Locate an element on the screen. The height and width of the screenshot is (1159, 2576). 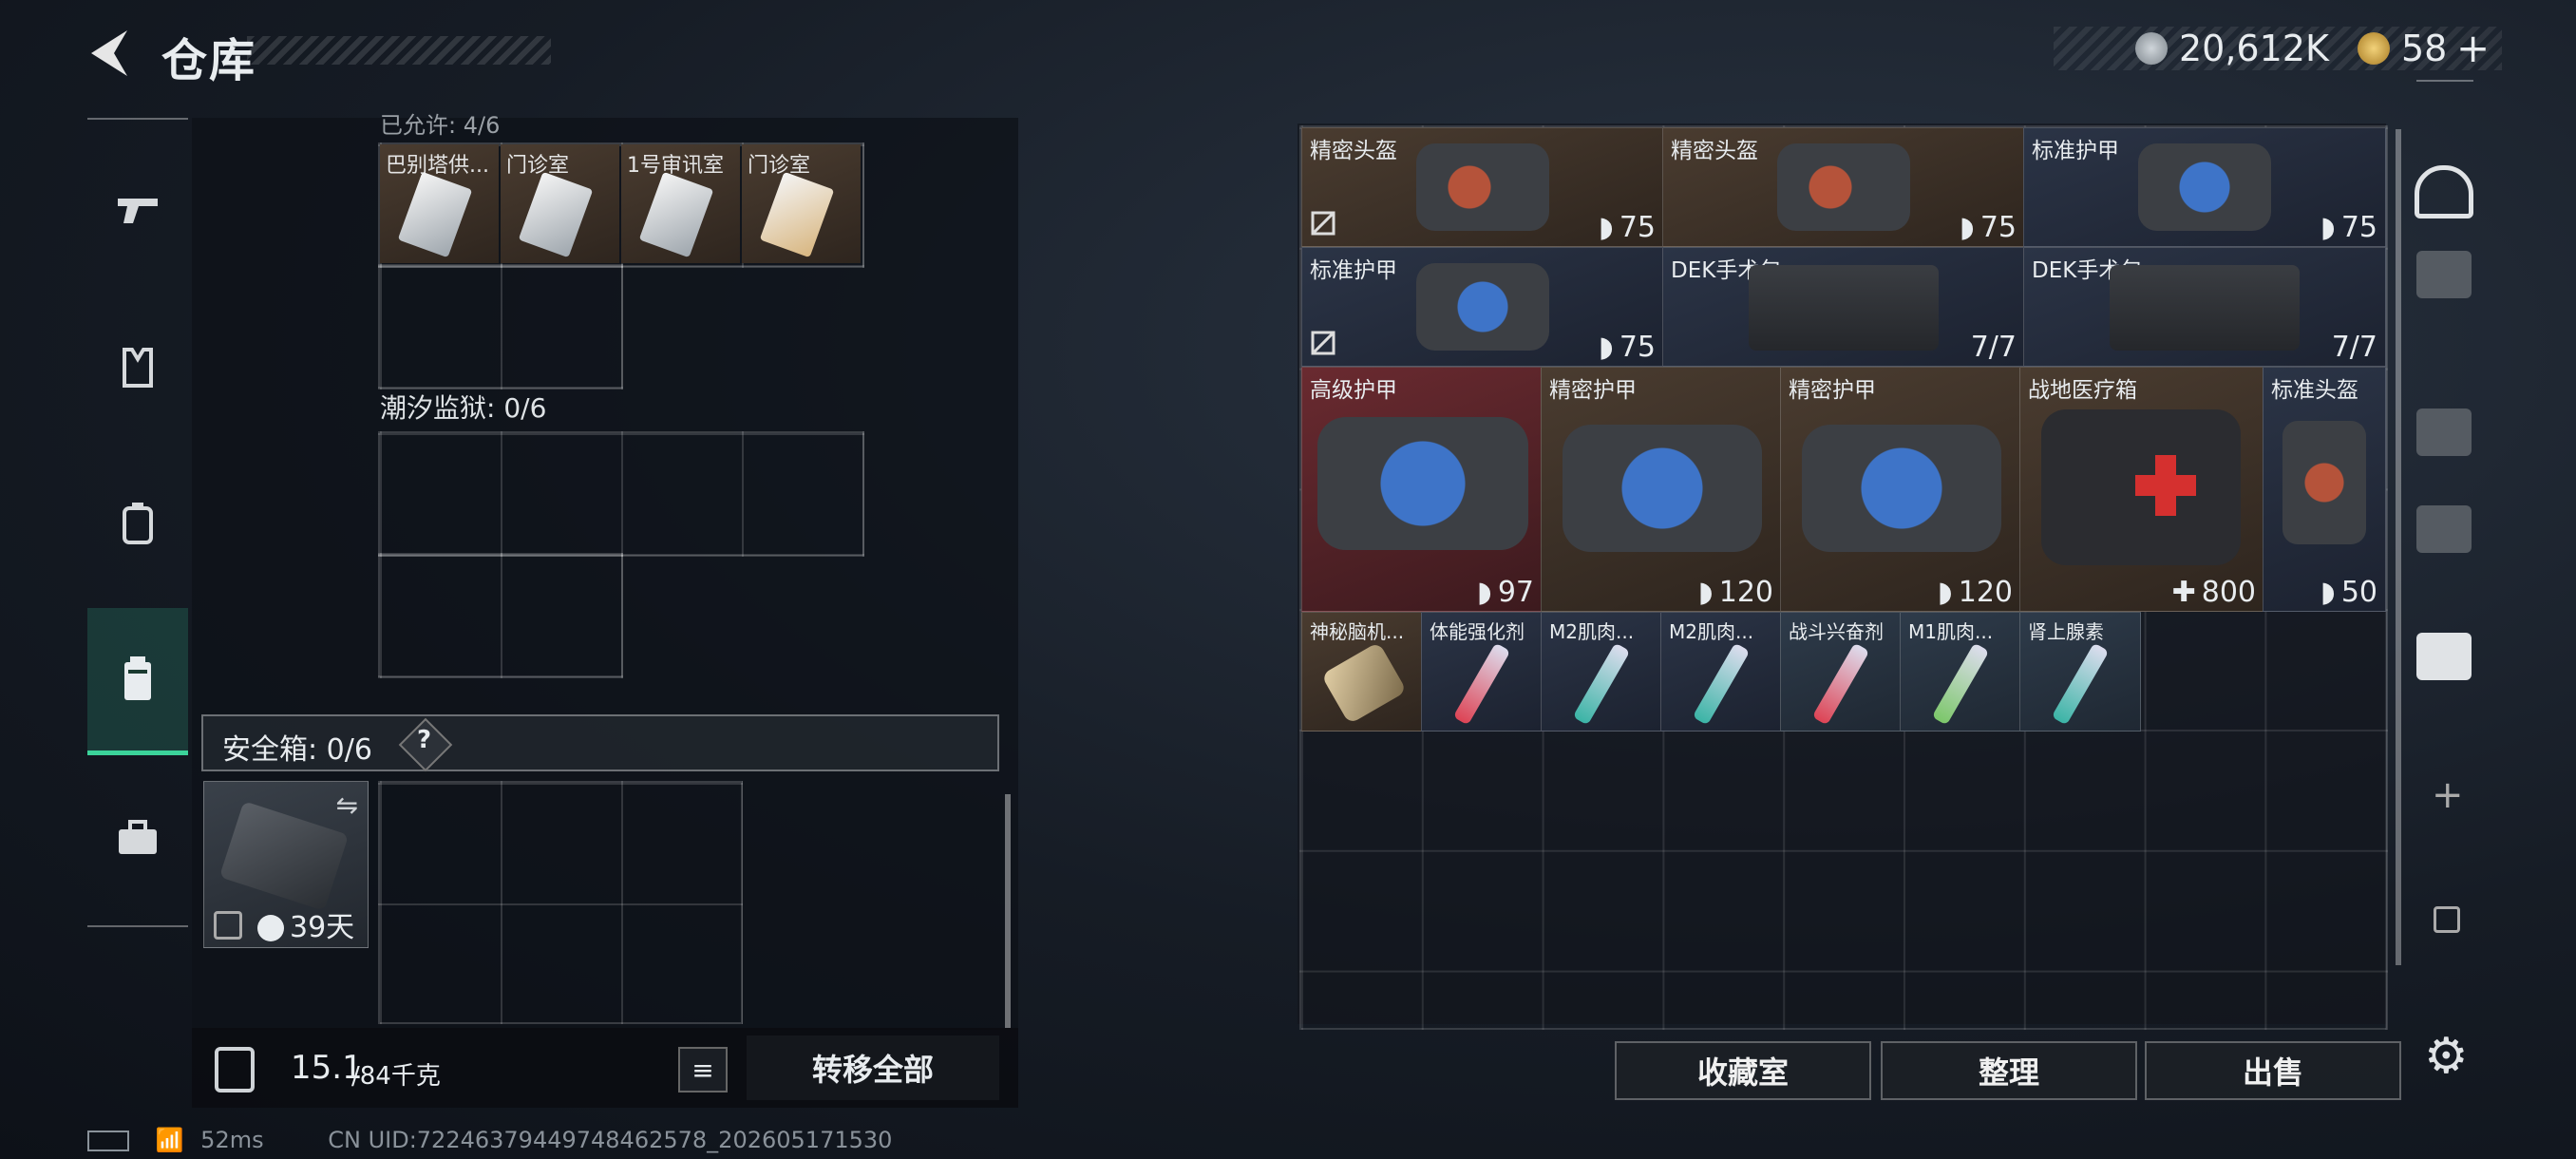
page-title: 仓库 is located at coordinates (209, 60).